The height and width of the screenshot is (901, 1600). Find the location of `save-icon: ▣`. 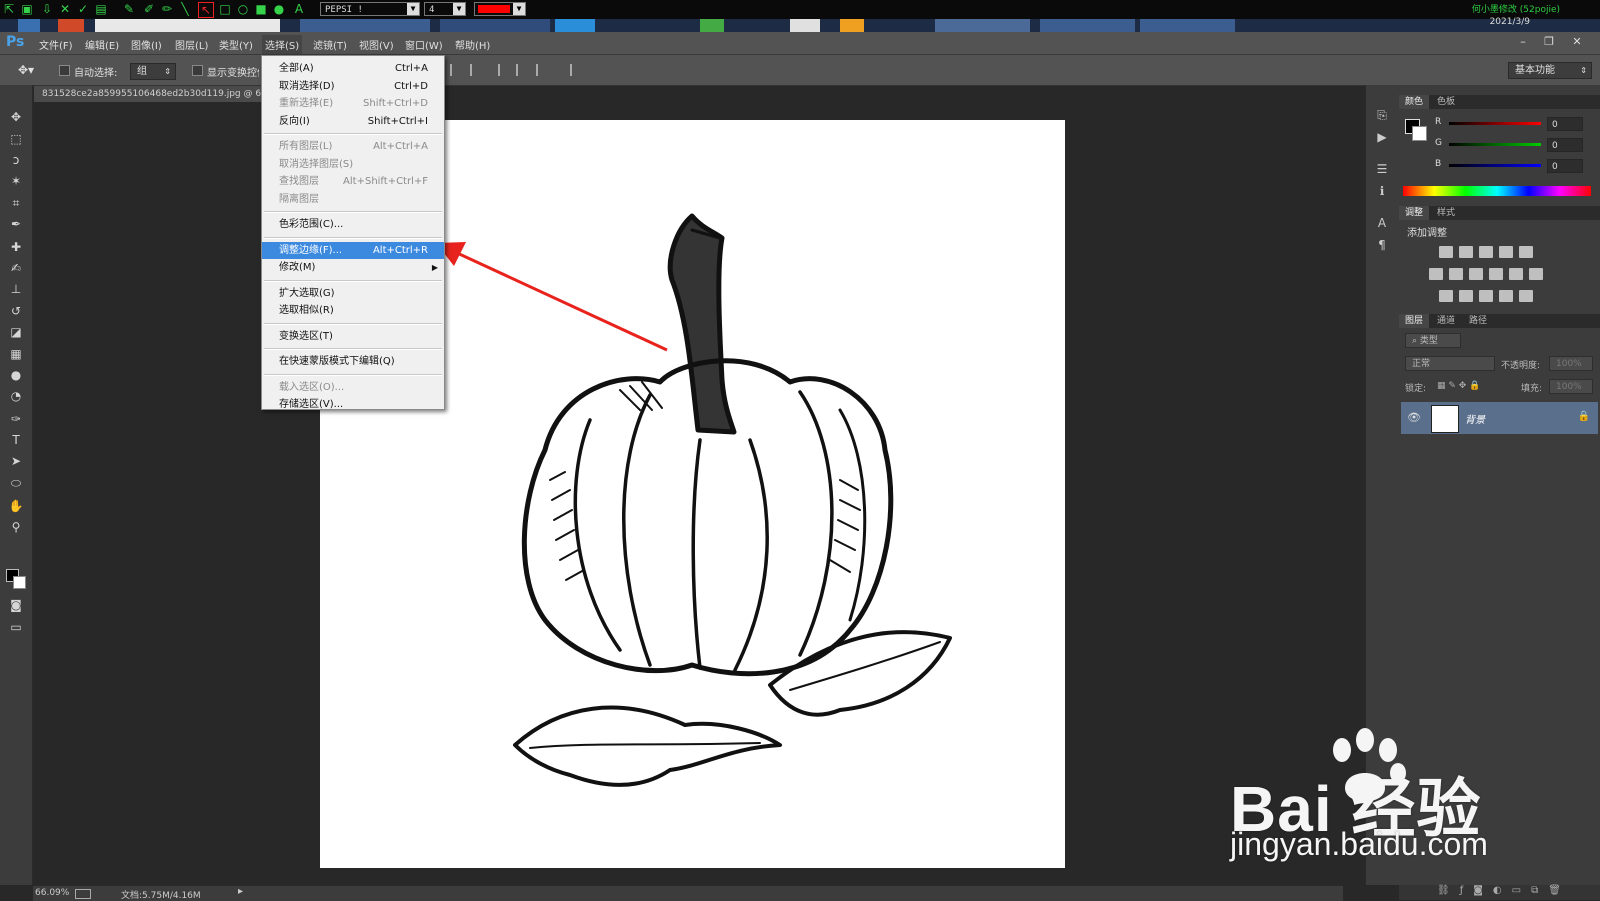

save-icon: ▣ is located at coordinates (27, 9).